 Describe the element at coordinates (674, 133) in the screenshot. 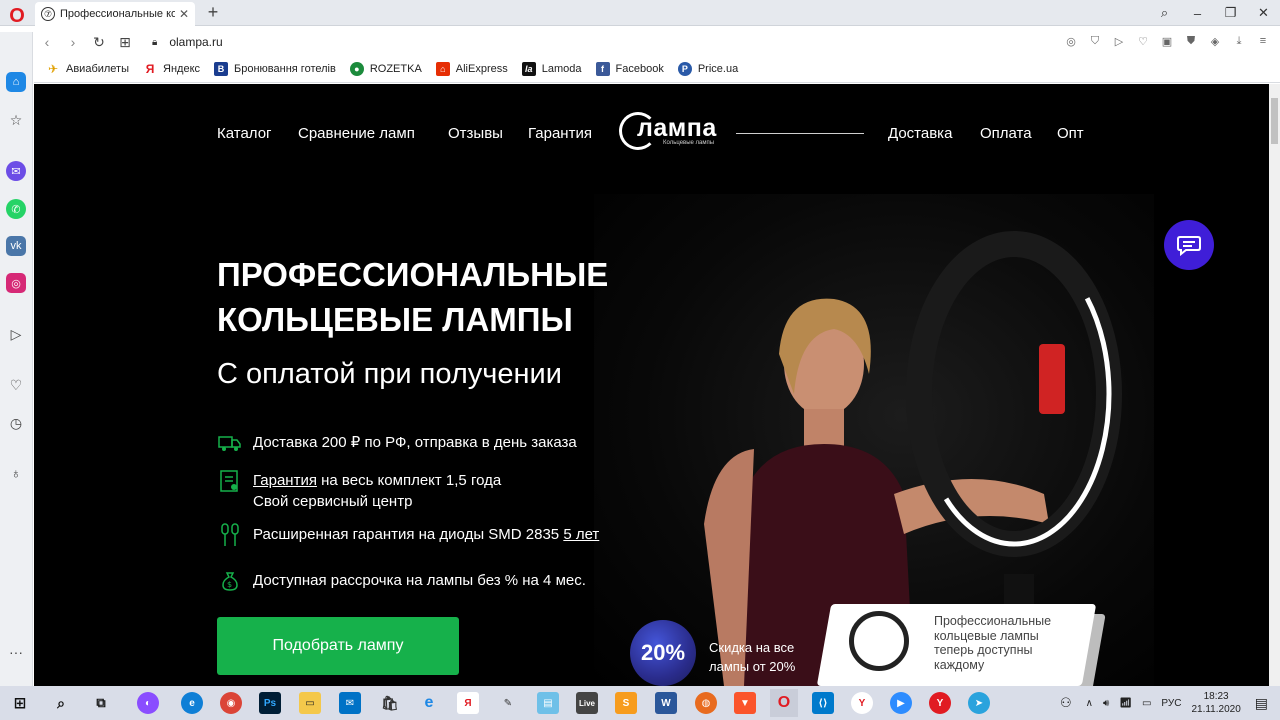

I see `site-logo: лампа Кольцевые лампы` at that location.